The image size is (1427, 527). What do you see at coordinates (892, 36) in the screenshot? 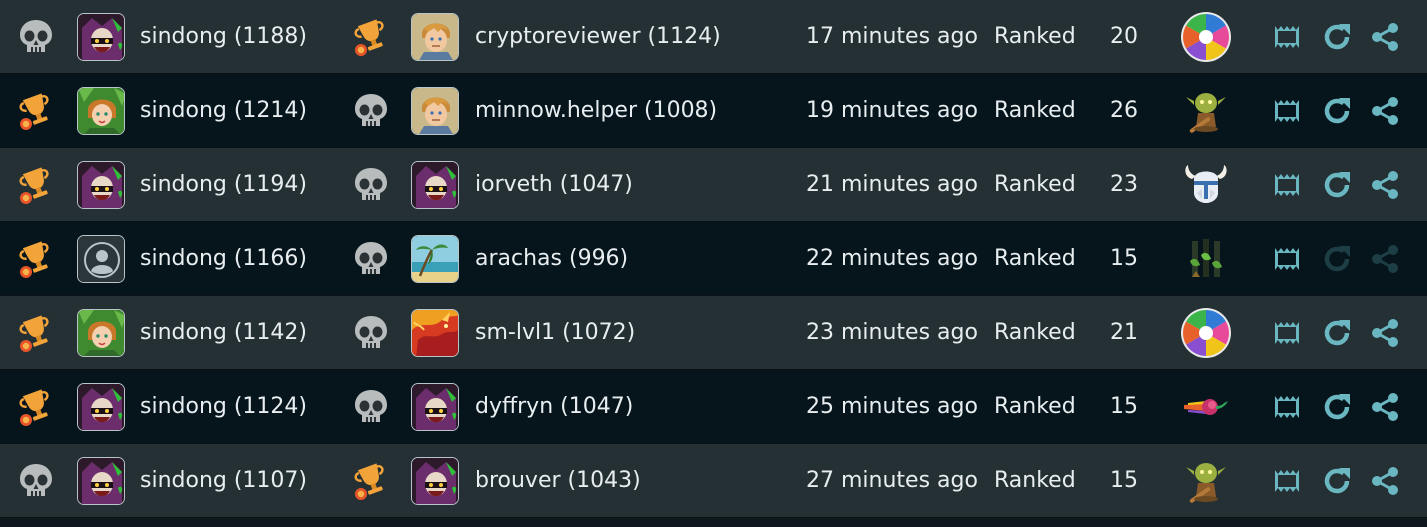
I see `match-time: 17 minutes ago` at bounding box center [892, 36].